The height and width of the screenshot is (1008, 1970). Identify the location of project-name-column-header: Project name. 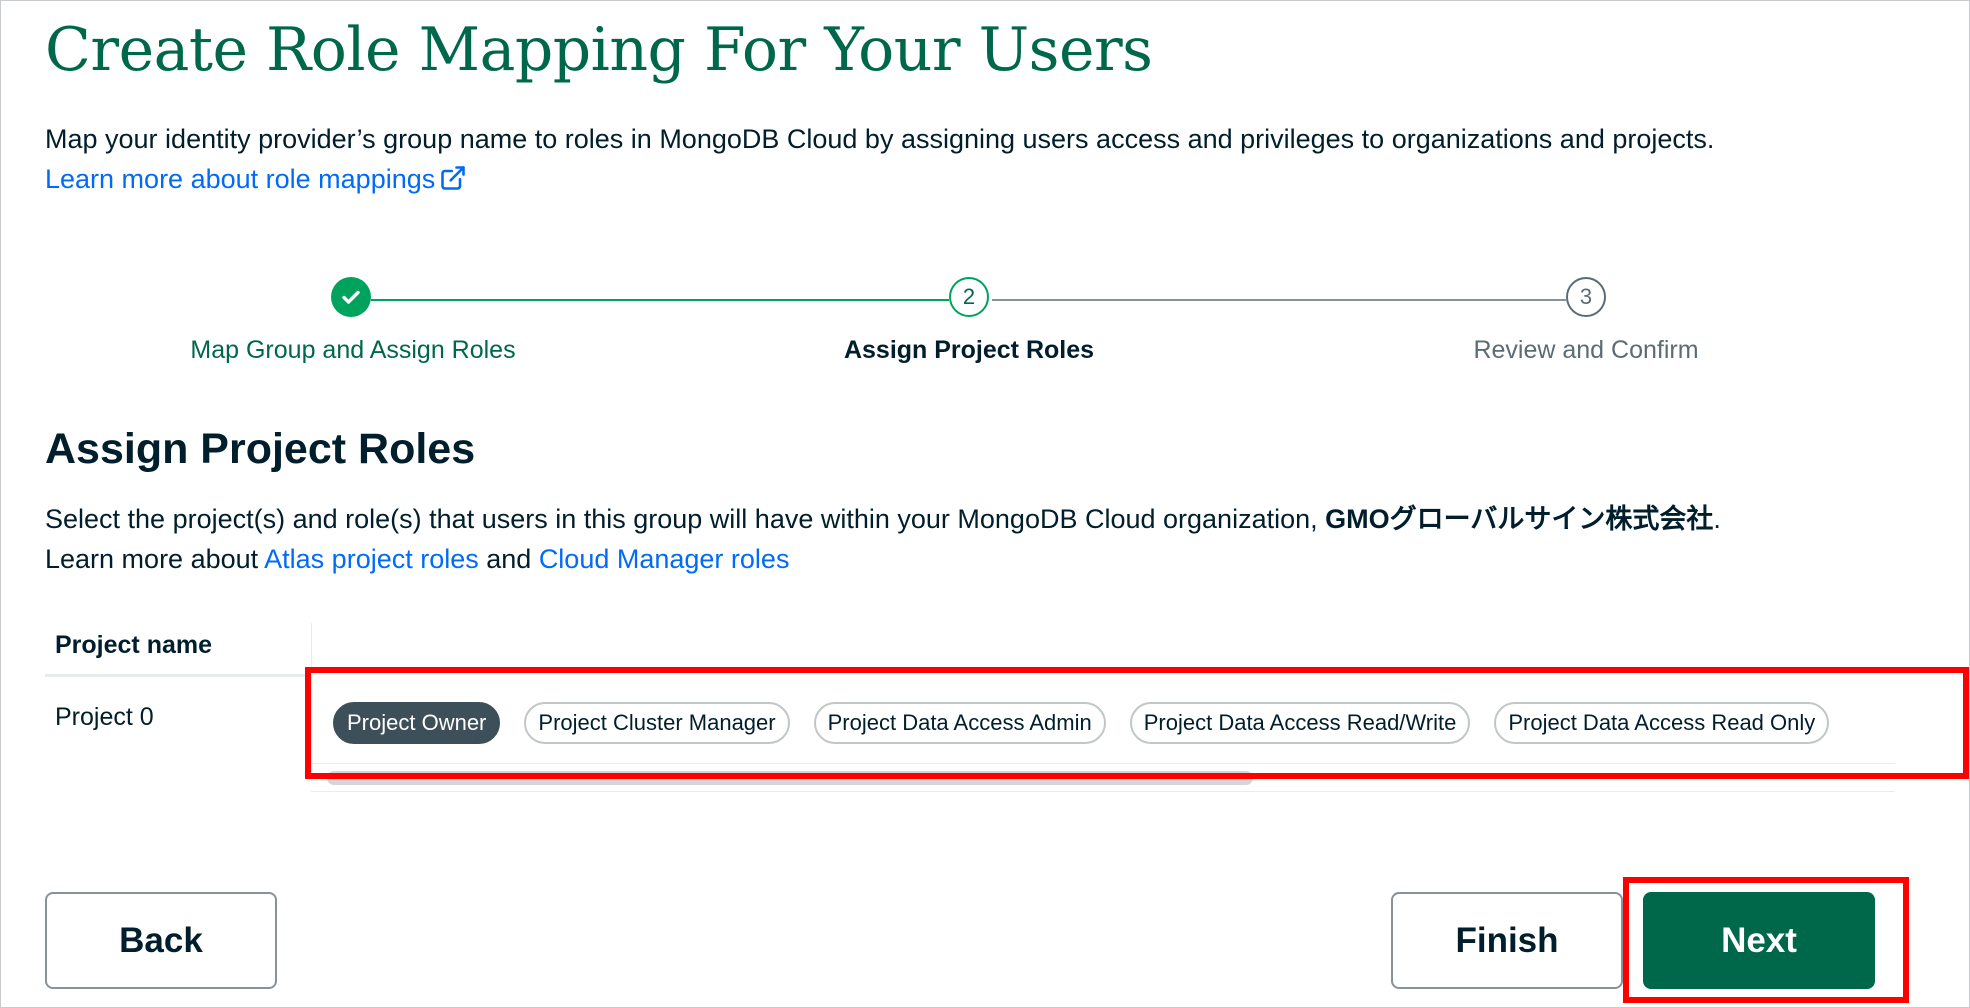
(134, 645).